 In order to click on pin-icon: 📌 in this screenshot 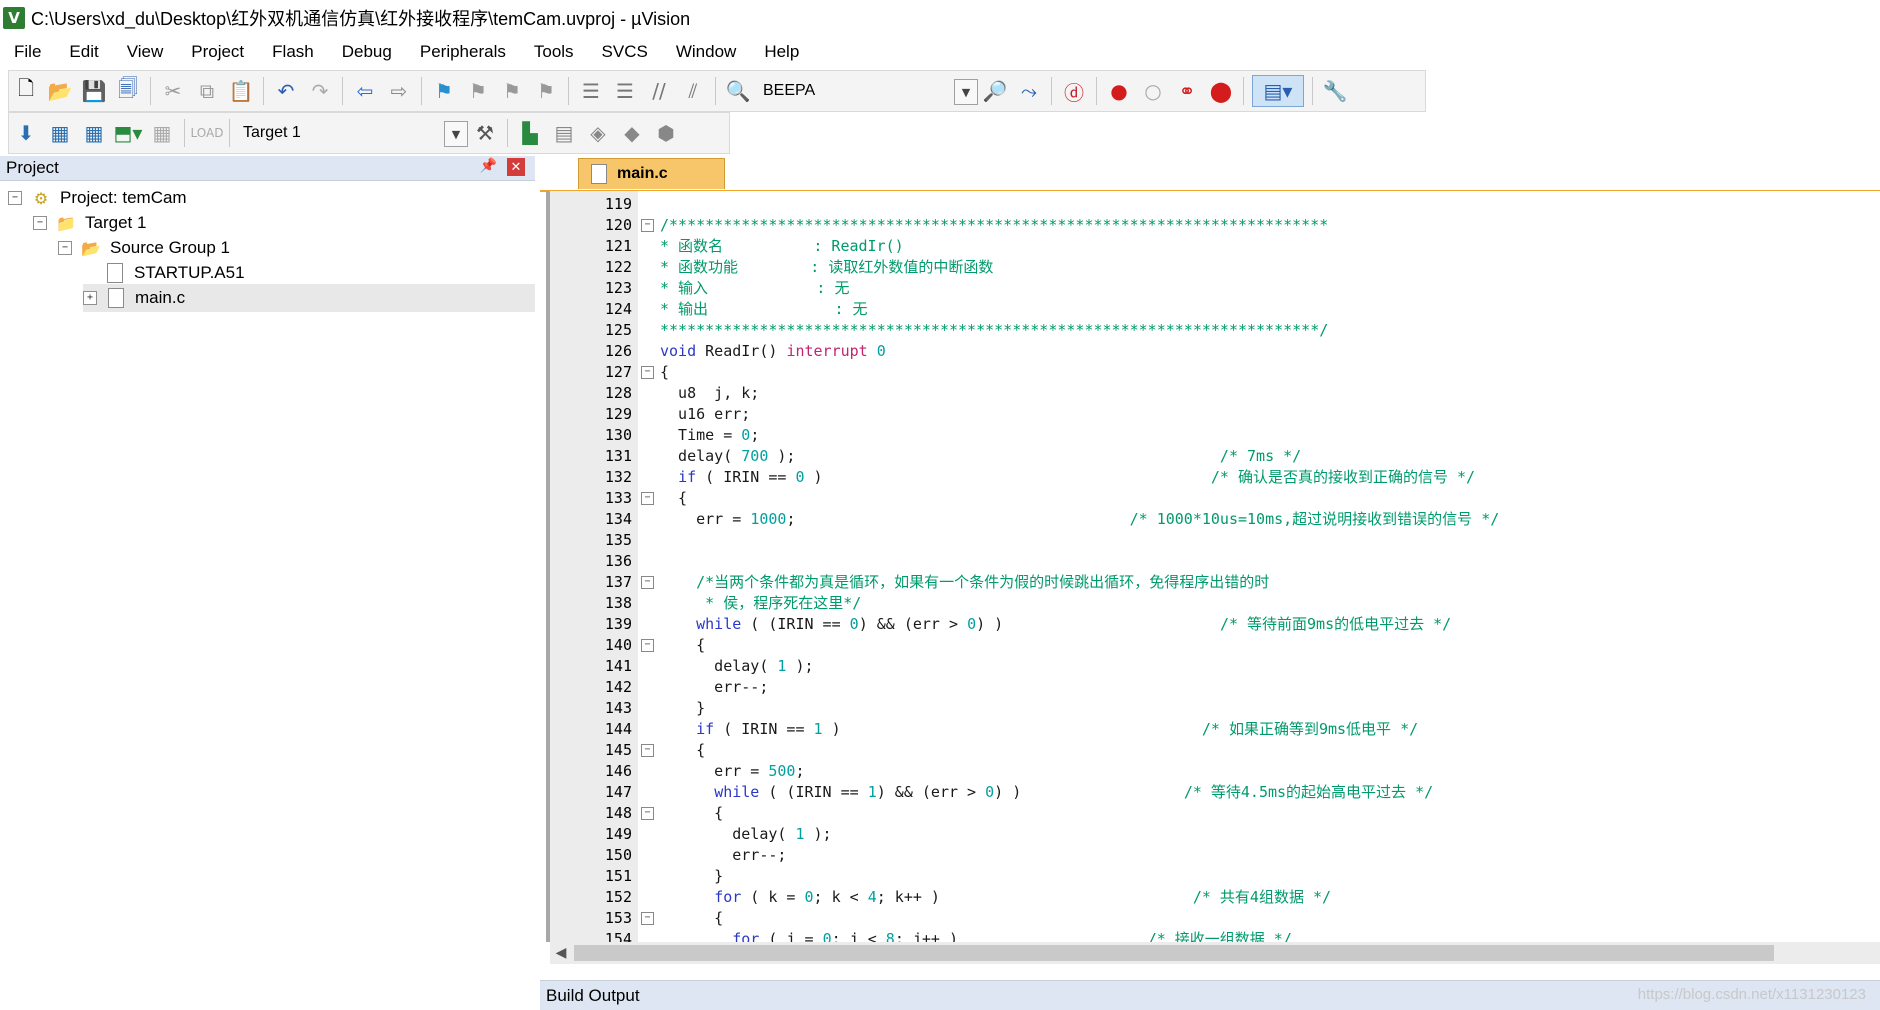, I will do `click(488, 166)`.